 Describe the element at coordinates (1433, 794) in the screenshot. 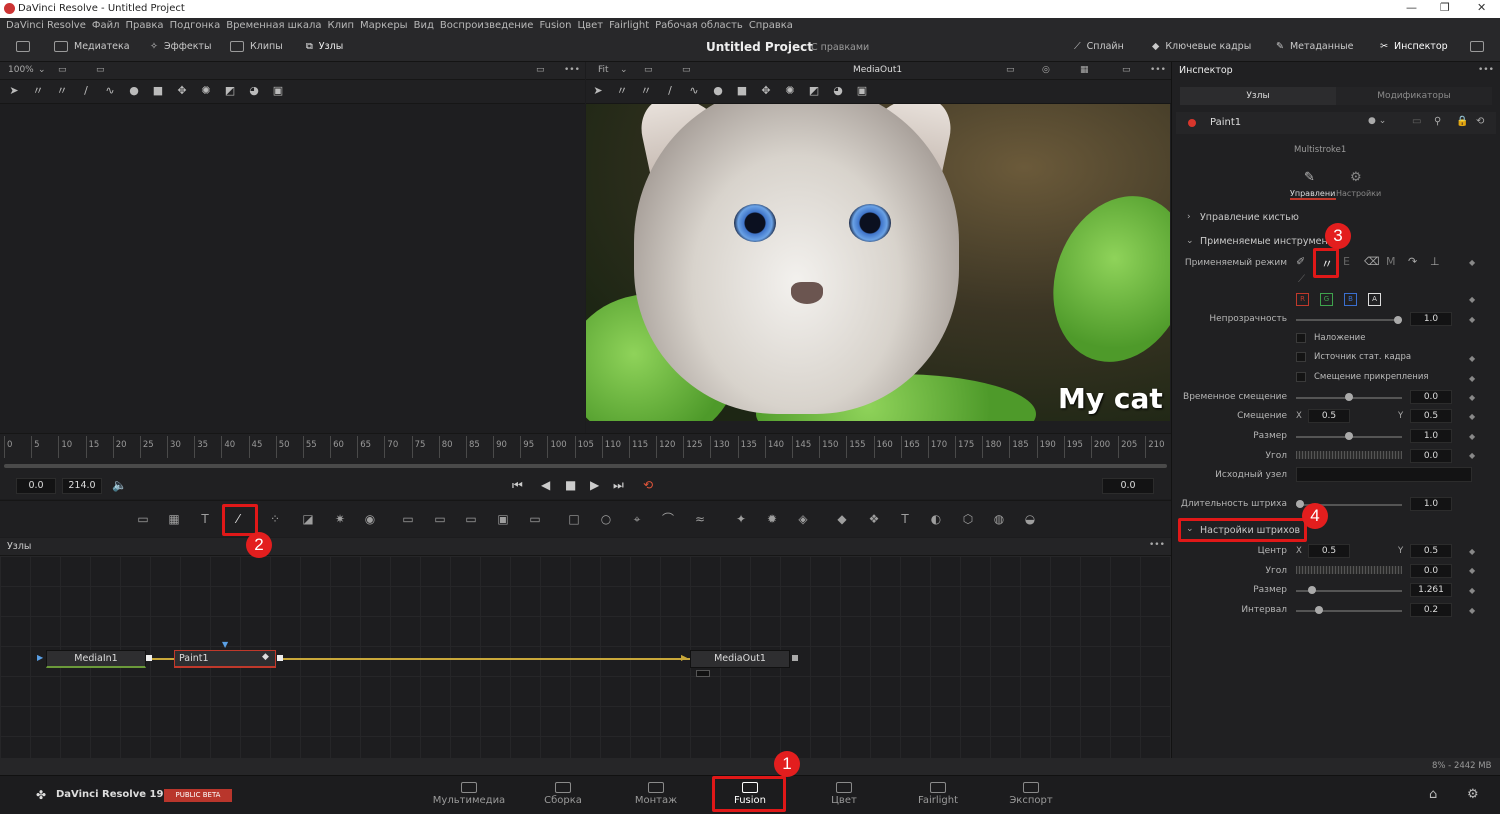

I see `home-icon: ⌂` at that location.